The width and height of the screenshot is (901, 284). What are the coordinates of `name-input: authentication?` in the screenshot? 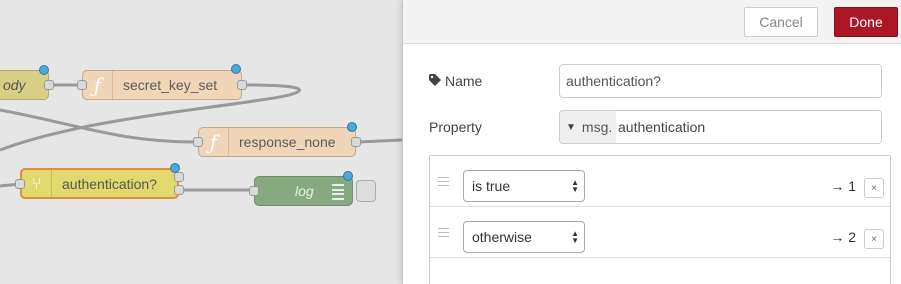 It's located at (720, 81).